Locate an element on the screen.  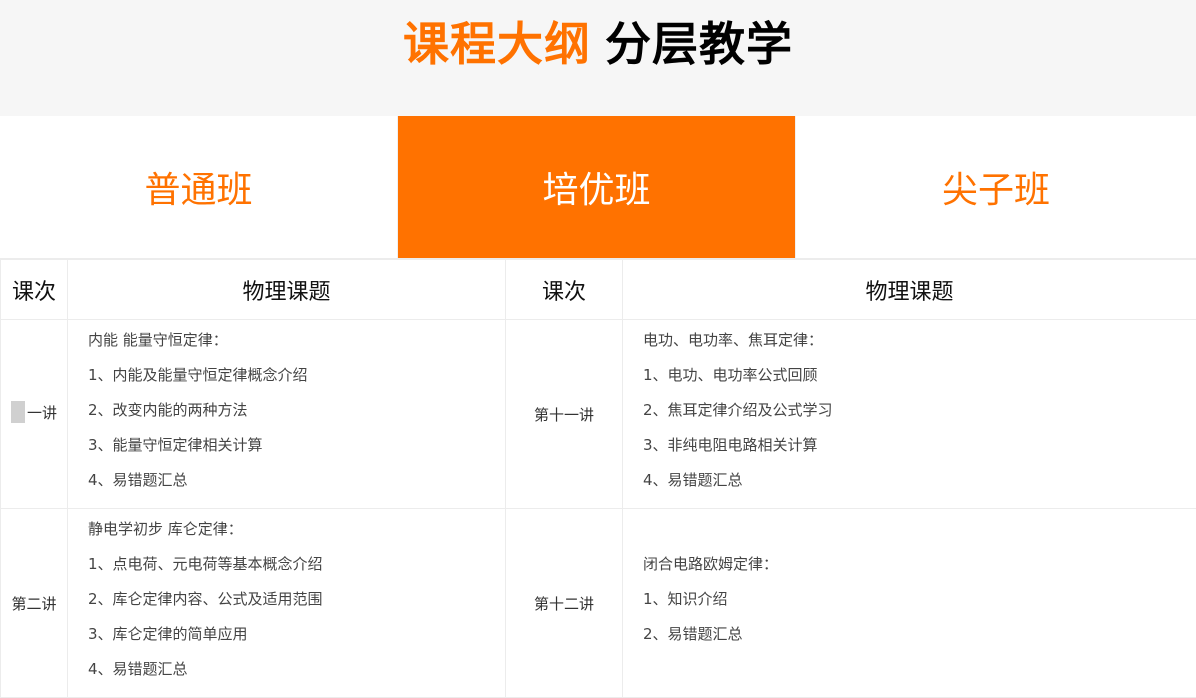
header-topic-right: 物理课题 is located at coordinates (909, 290).